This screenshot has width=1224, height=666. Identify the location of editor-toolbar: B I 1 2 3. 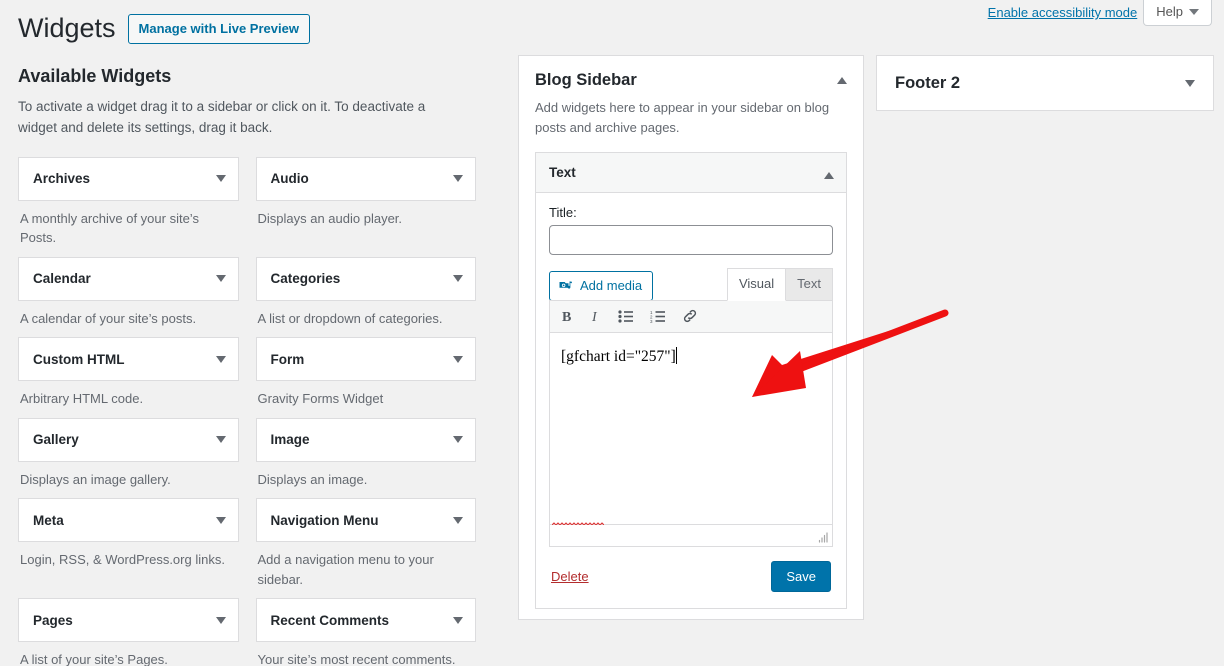
(691, 315).